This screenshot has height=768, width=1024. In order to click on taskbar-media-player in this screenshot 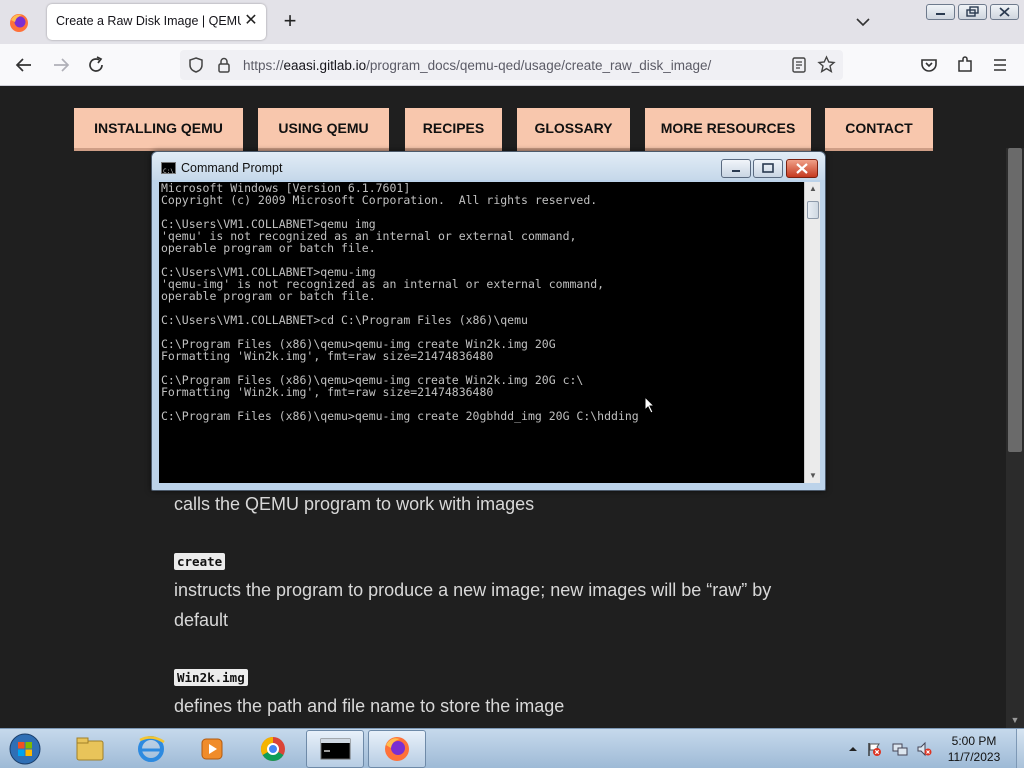, I will do `click(212, 749)`.